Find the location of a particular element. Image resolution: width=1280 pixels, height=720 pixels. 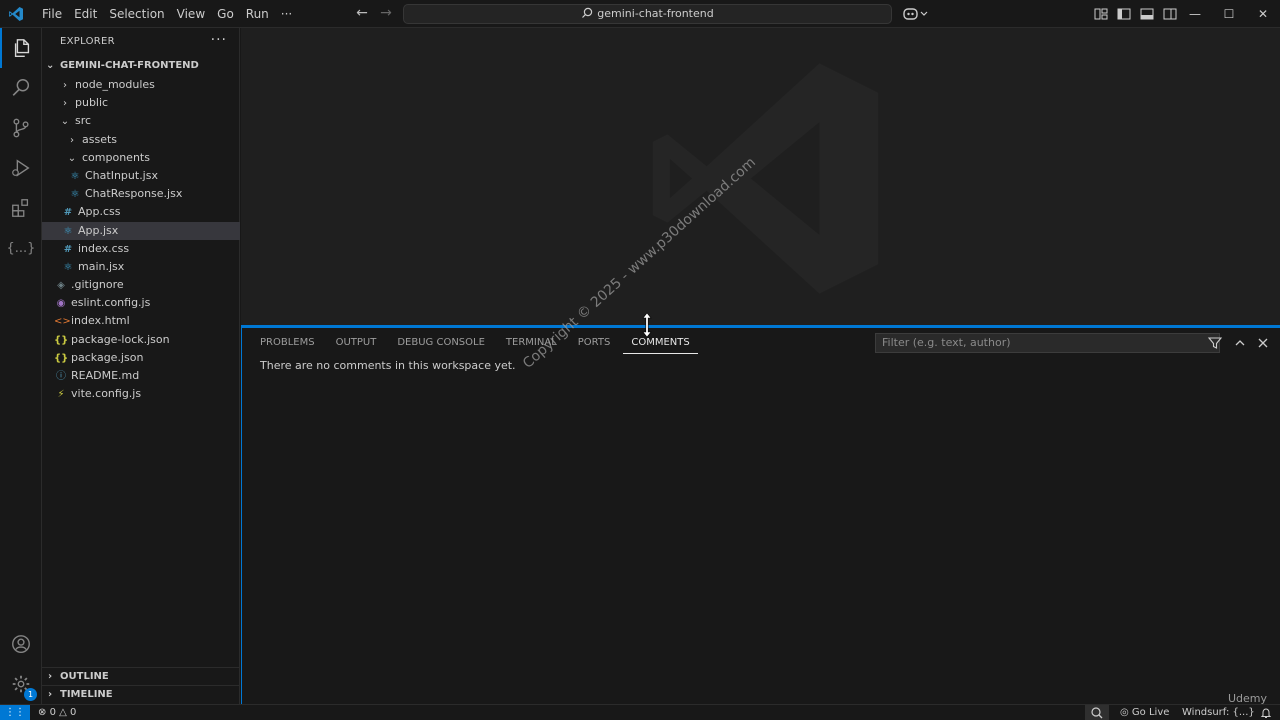

search-activity is located at coordinates (21, 88).